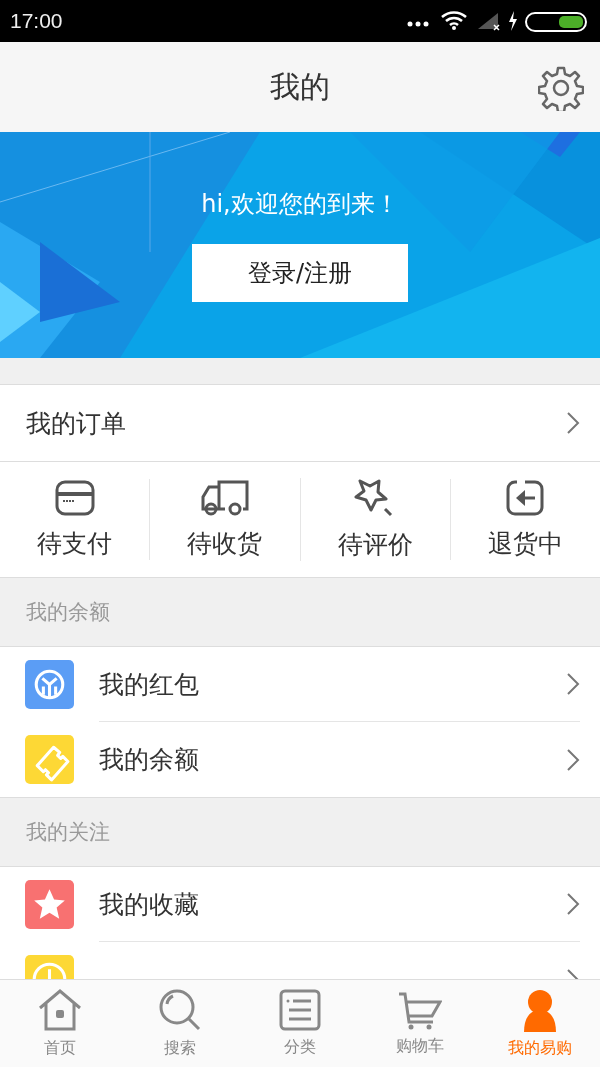  Describe the element at coordinates (36, 21) in the screenshot. I see `status-time: 17:00` at that location.